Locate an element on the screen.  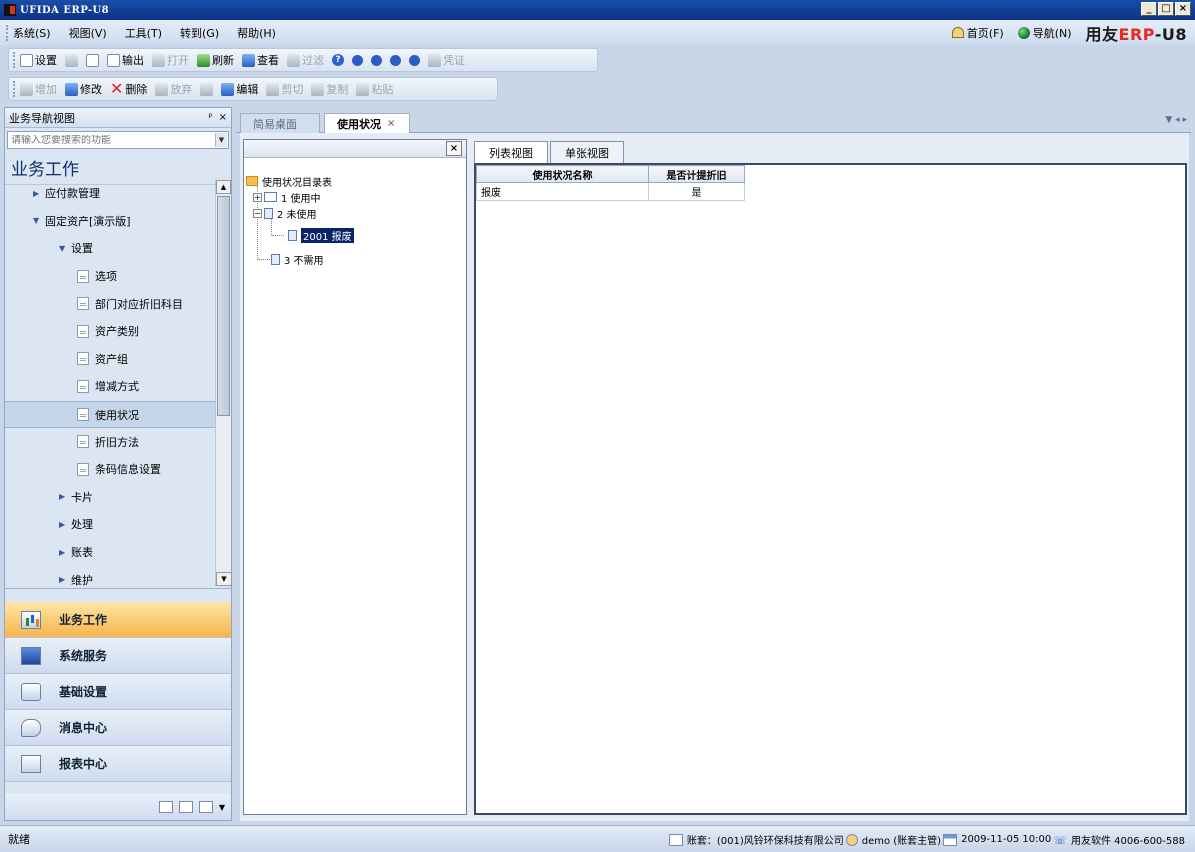
nav-item-asset-category: 资产类别 is located at coordinates (110, 332).